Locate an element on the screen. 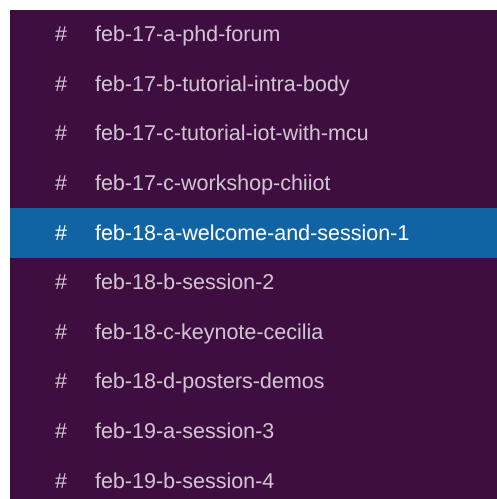 The width and height of the screenshot is (497, 499). channel-name: feb-18-a-welcome-and-session-1 is located at coordinates (252, 233).